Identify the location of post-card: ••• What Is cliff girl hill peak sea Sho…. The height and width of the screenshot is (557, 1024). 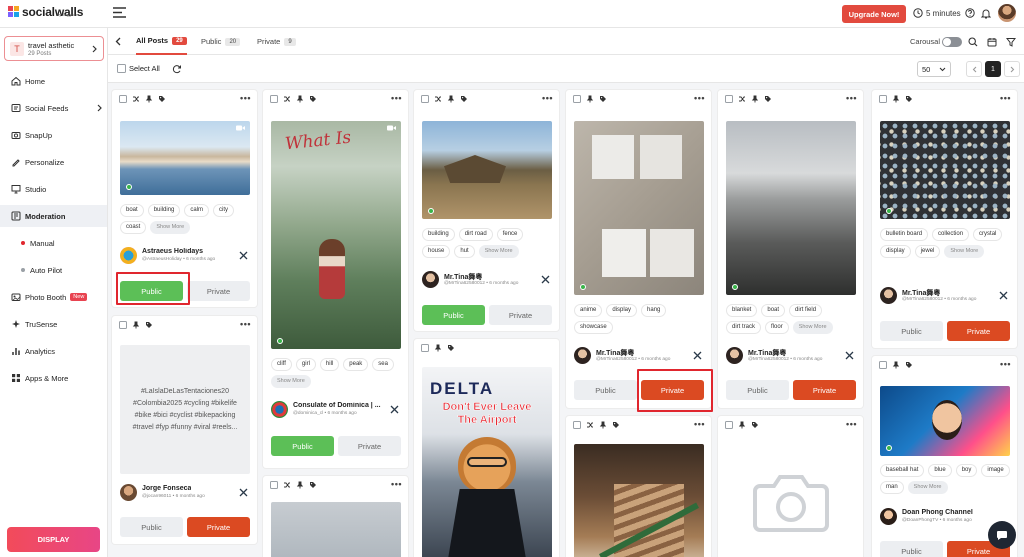
(335, 279).